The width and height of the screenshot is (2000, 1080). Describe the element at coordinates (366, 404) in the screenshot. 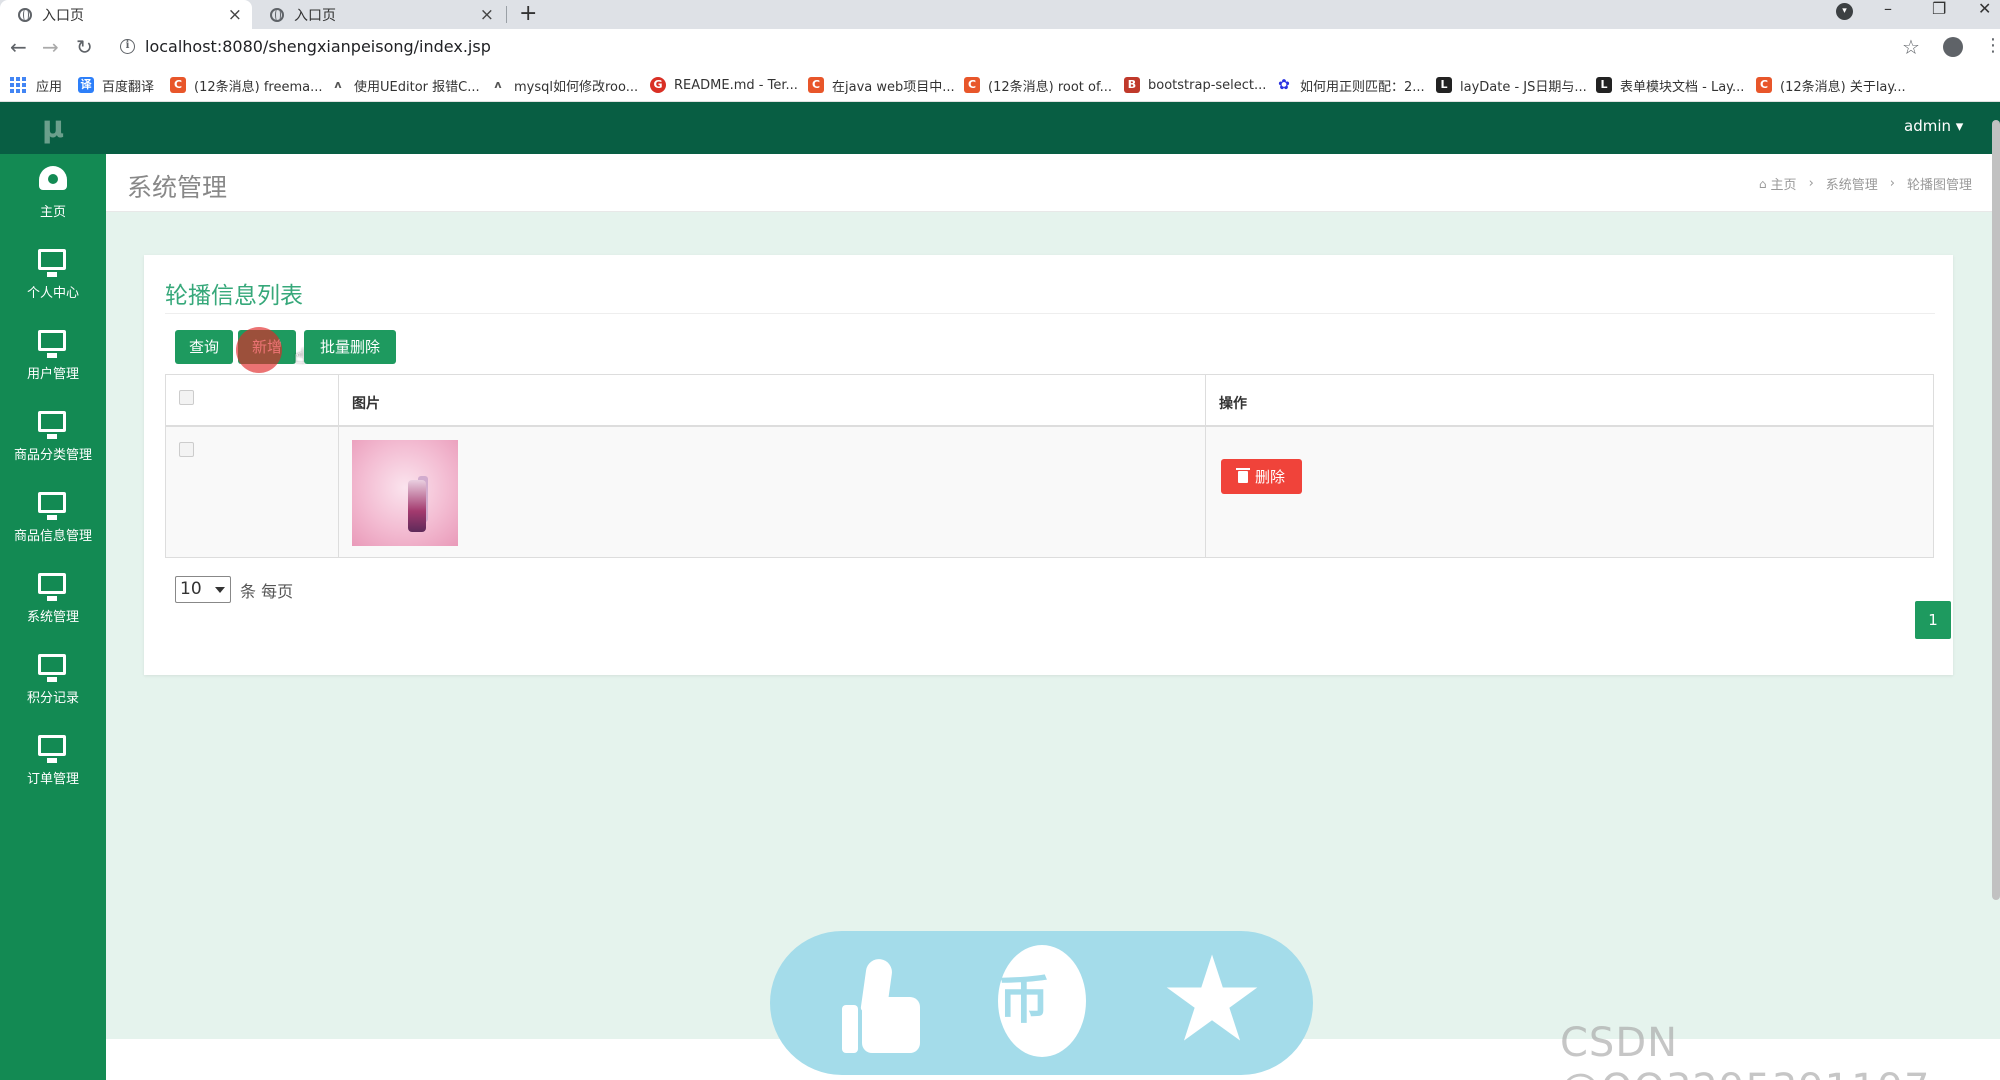

I see `column-header-image: 图片` at that location.